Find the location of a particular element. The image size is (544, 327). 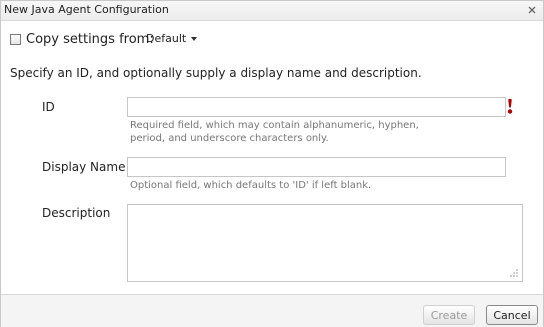

dialog-title: New Java Agent Configuration is located at coordinates (86, 9).